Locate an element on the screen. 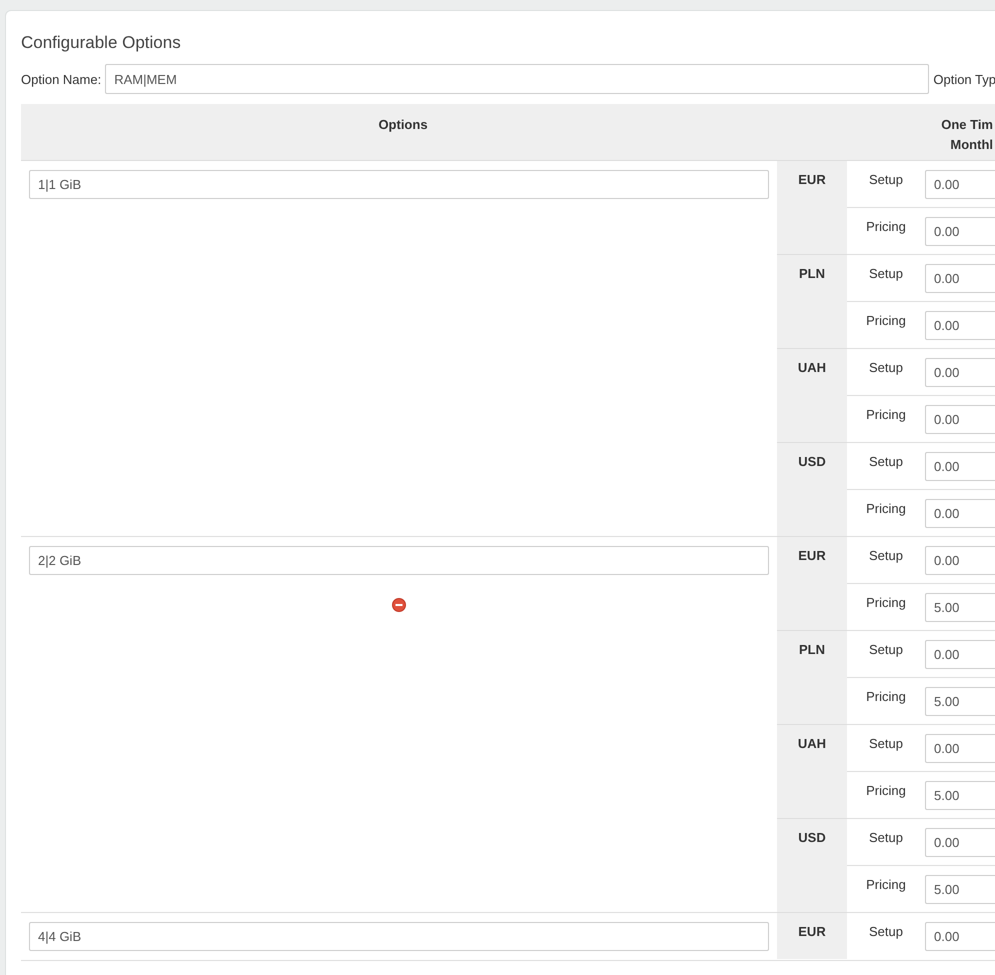  panel-title: Configurable Options is located at coordinates (101, 43).